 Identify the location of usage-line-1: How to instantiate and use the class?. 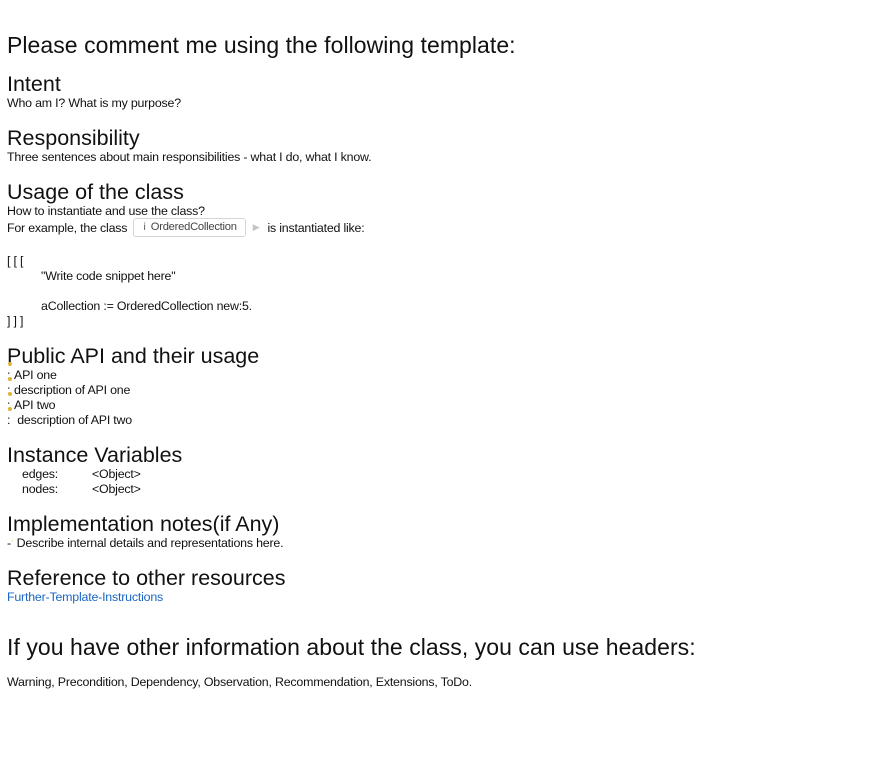
(106, 211).